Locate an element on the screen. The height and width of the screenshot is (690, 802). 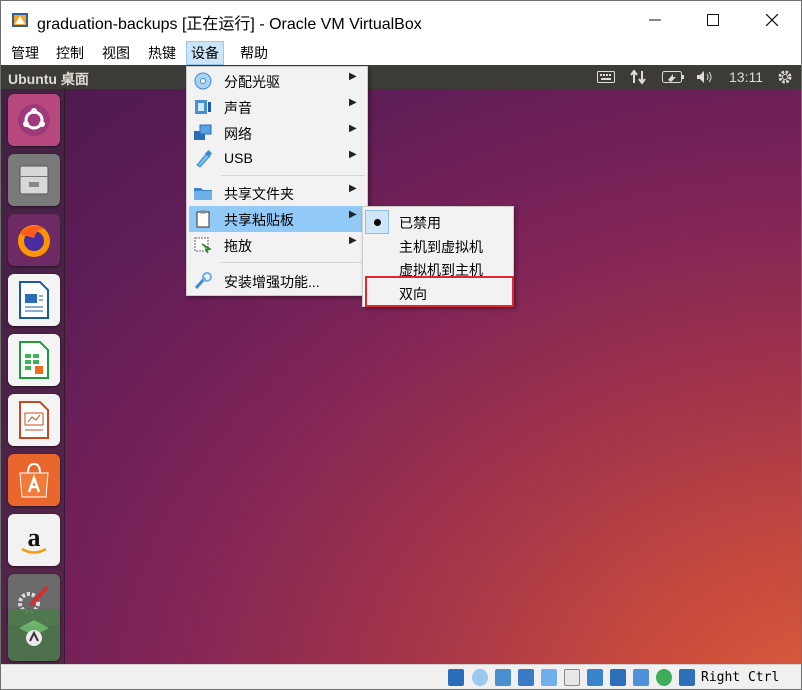
status-bar: Right Ctrl is located at coordinates (401, 676).